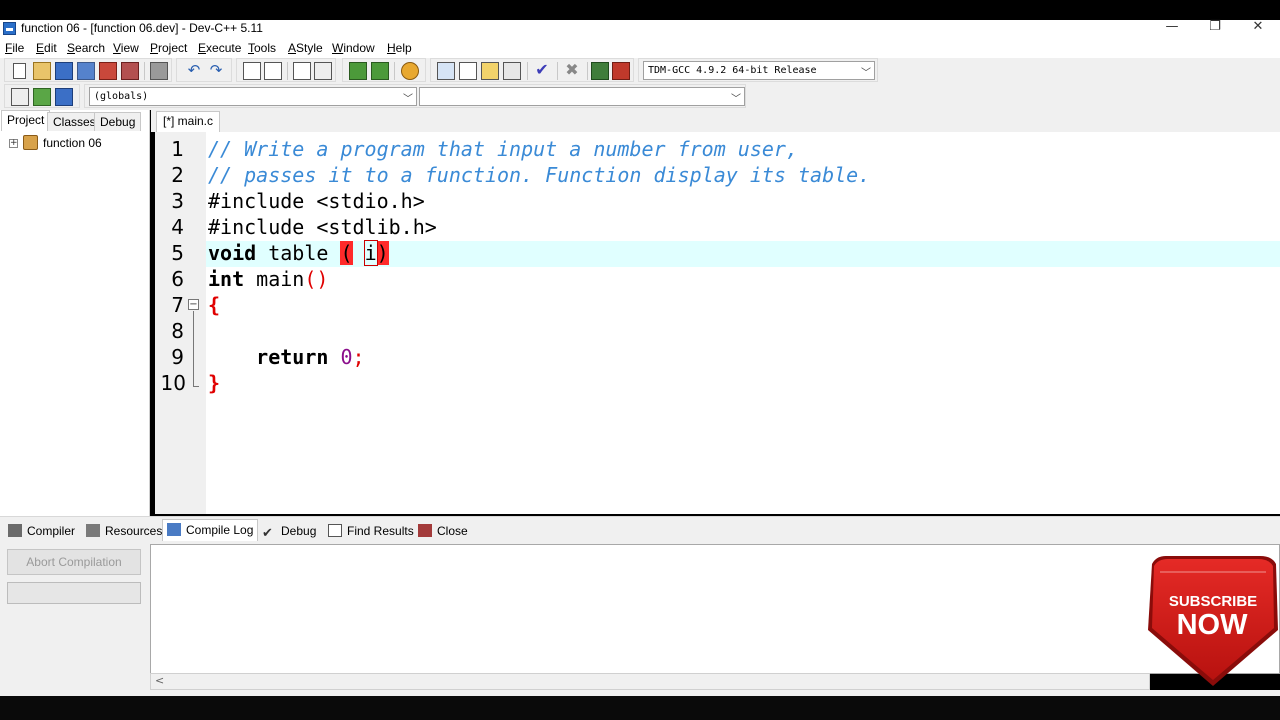 The image size is (1280, 720). What do you see at coordinates (490, 71) in the screenshot?
I see `compile-run-icon` at bounding box center [490, 71].